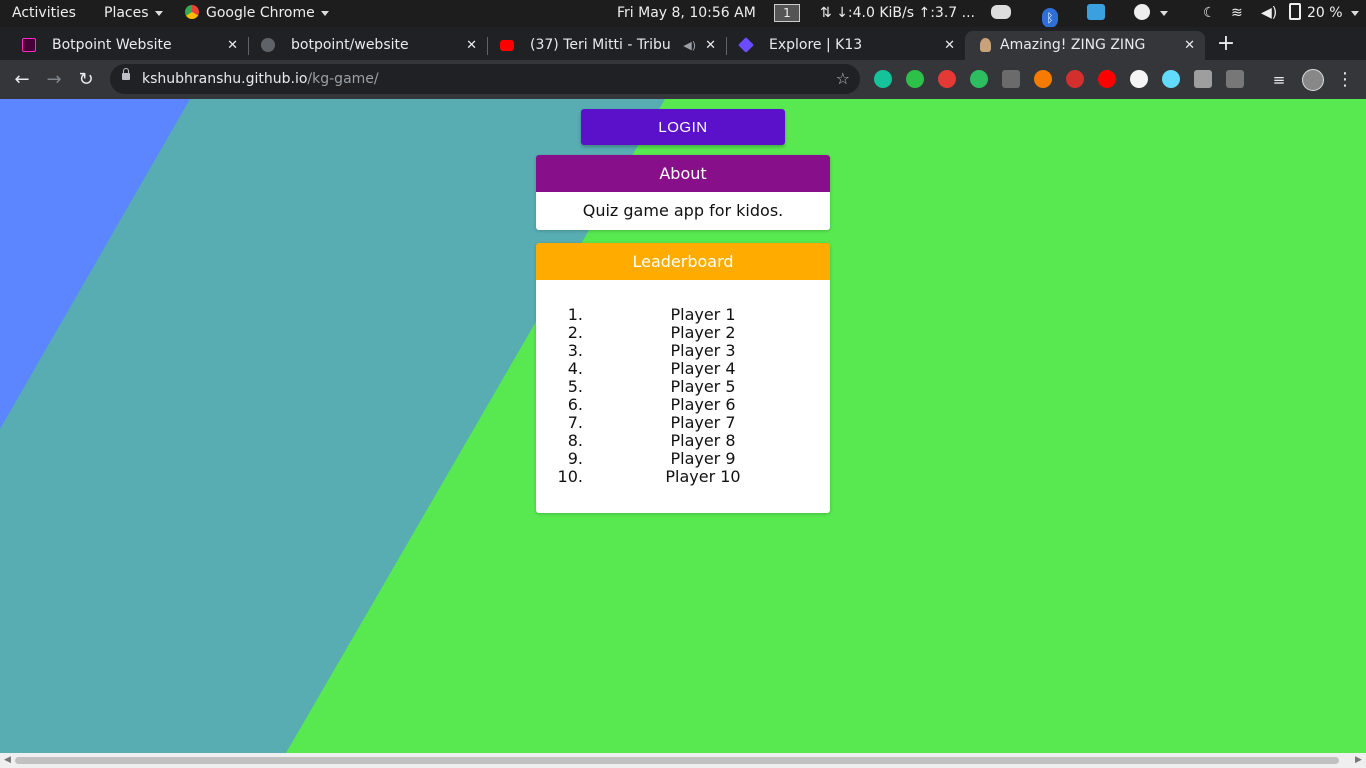 This screenshot has width=1366, height=768. Describe the element at coordinates (703, 350) in the screenshot. I see `leaderboard-player-name: Player 3` at that location.